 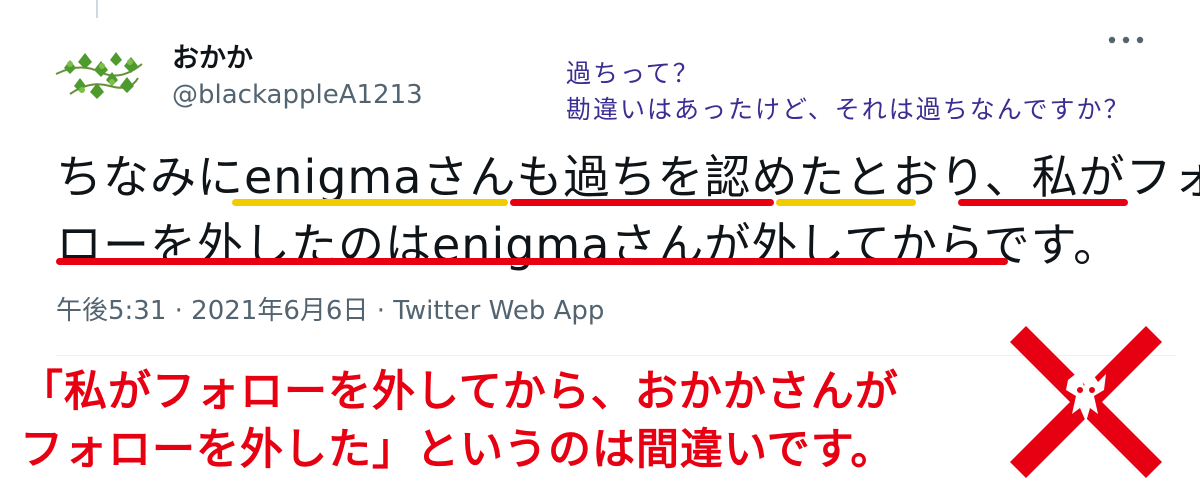 What do you see at coordinates (1126, 40) in the screenshot?
I see `more-options-icon` at bounding box center [1126, 40].